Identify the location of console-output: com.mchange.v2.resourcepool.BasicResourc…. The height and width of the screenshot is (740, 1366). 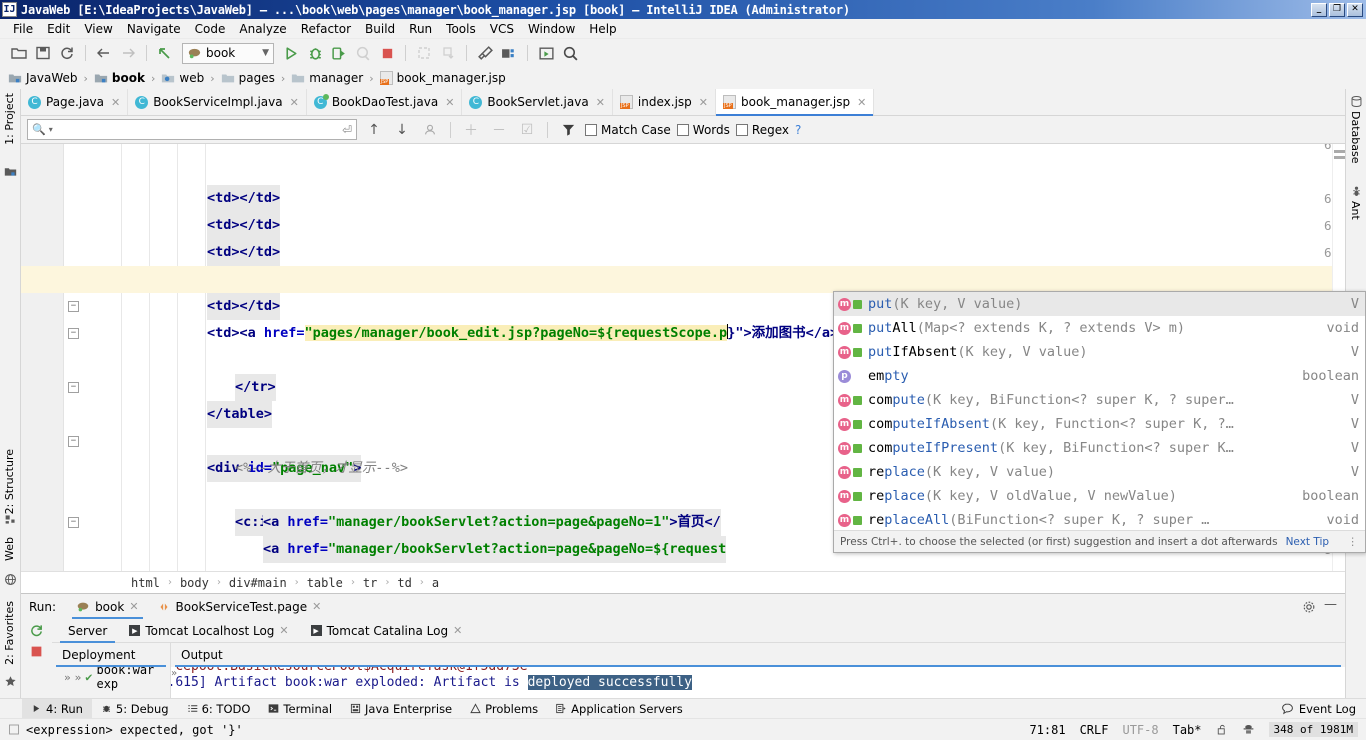
(758, 683).